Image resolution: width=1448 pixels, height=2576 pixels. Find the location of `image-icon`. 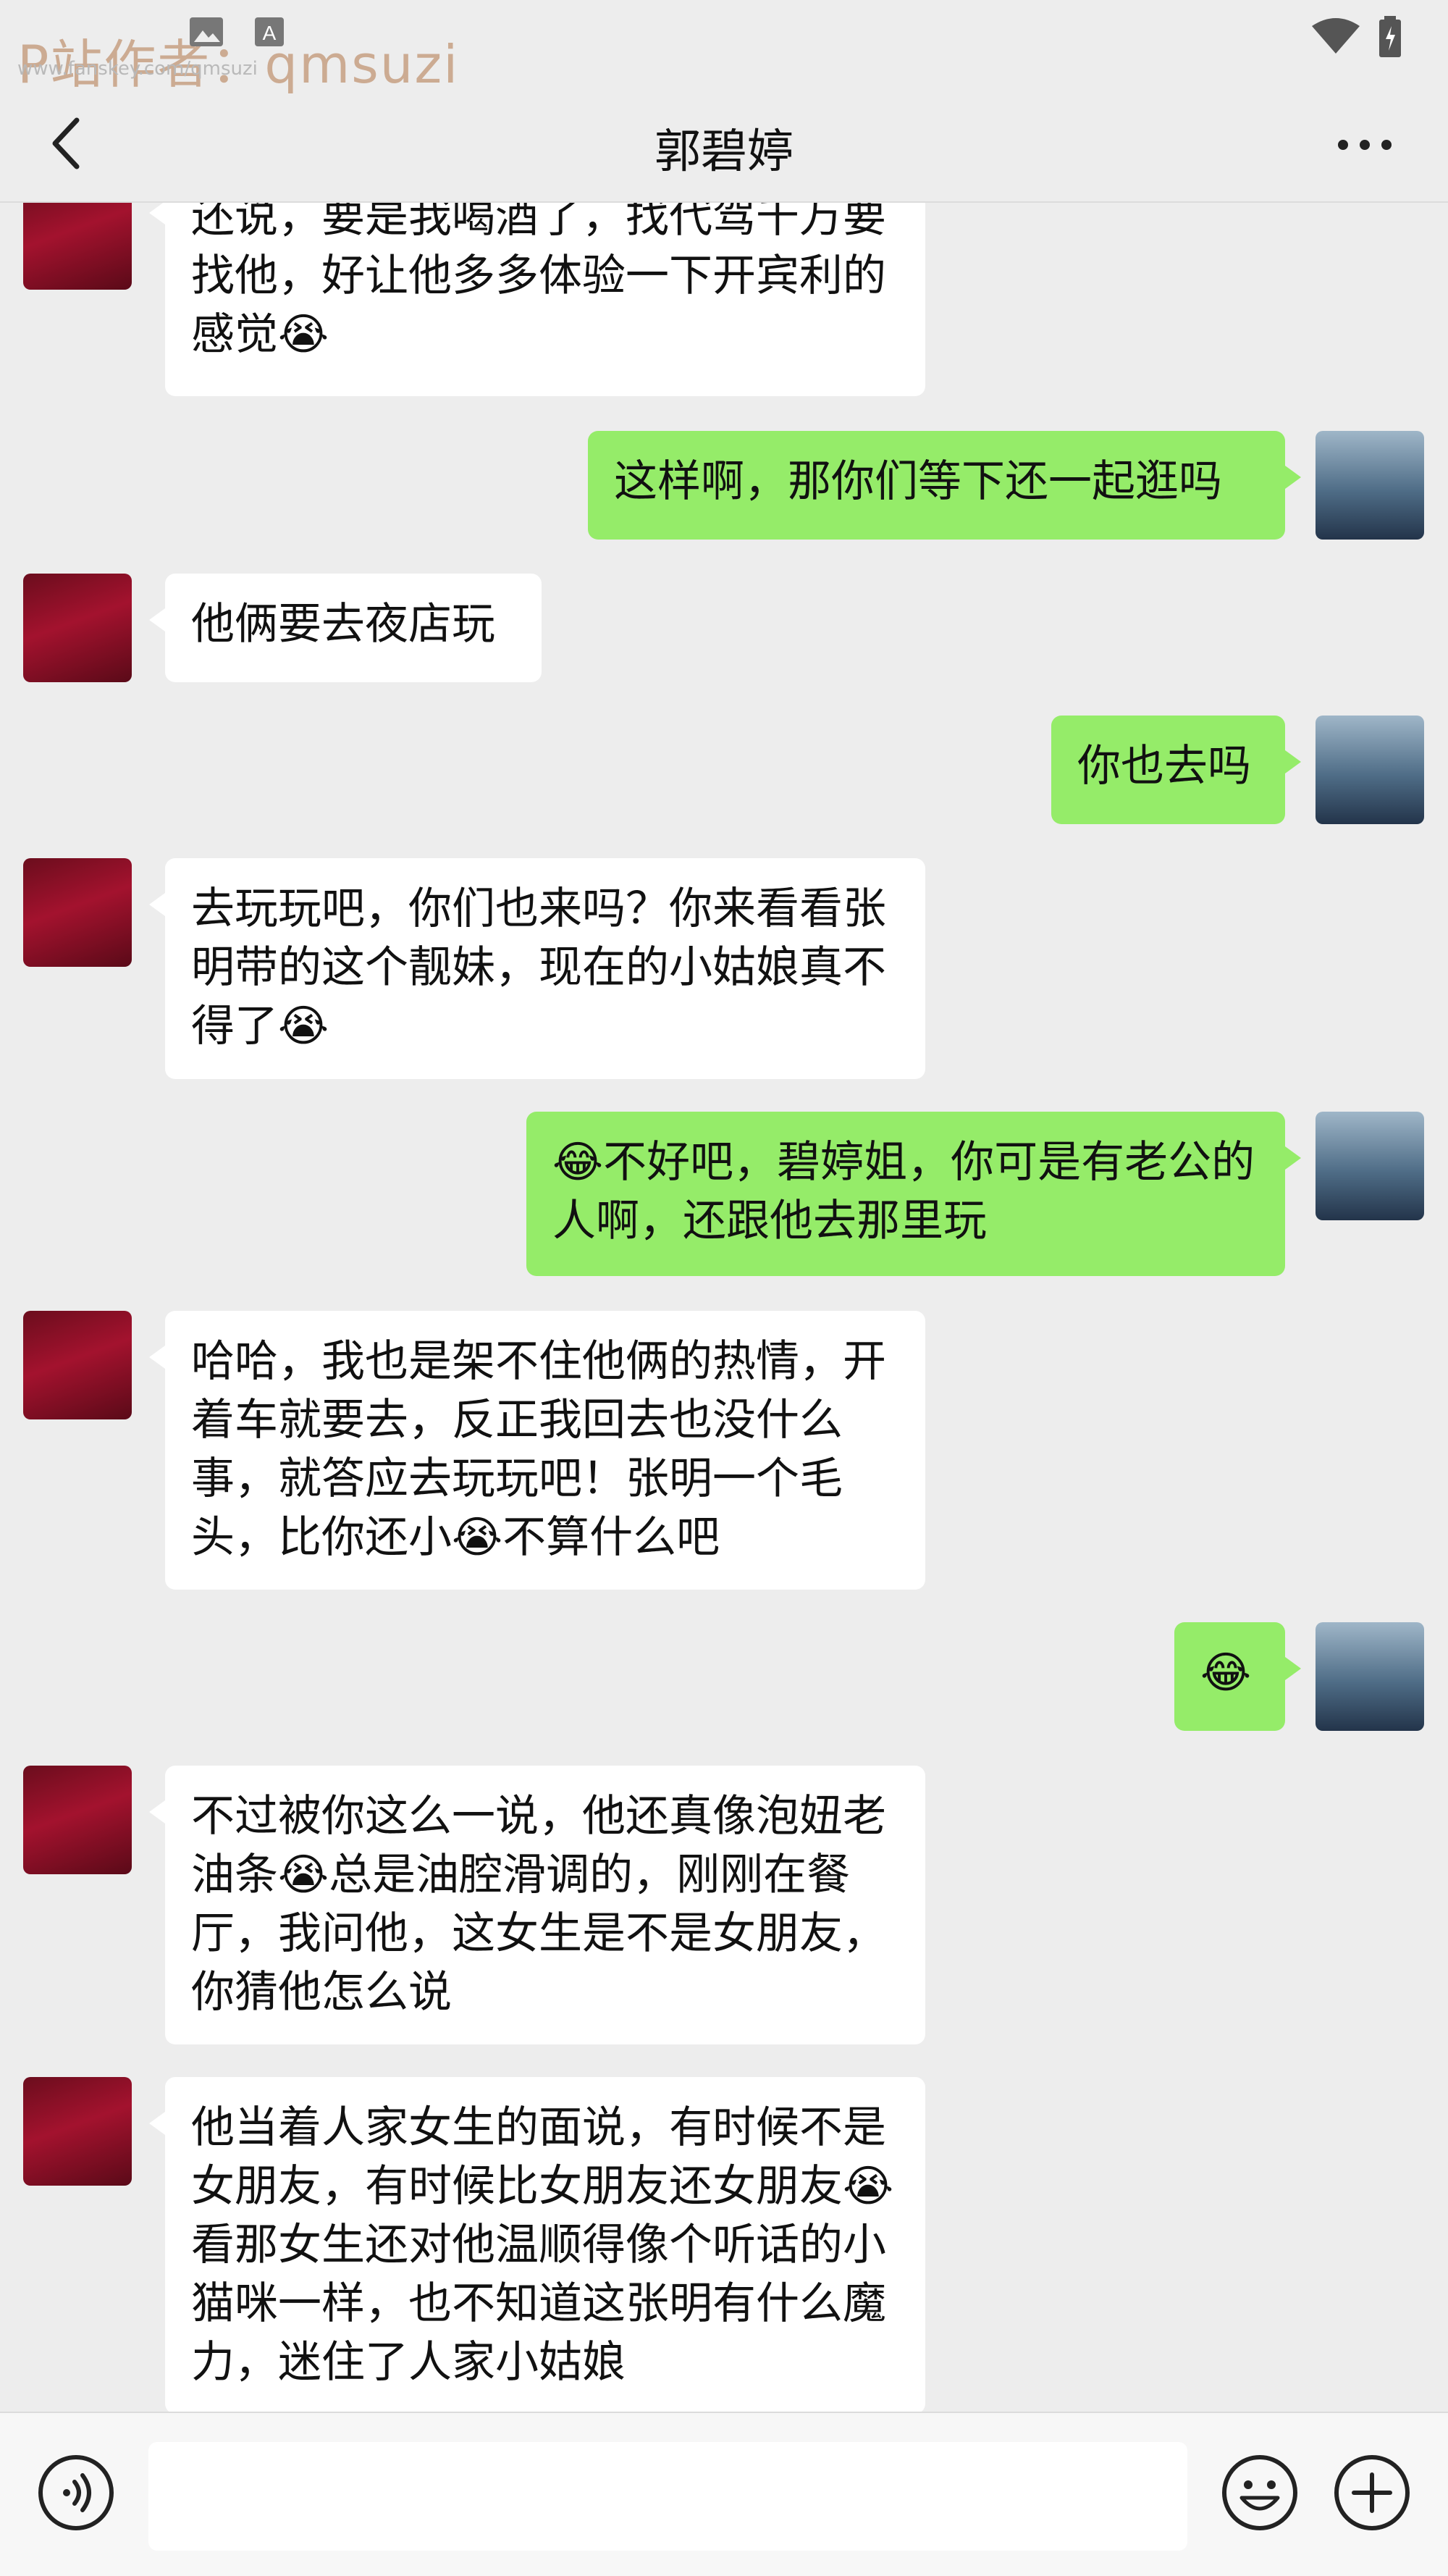

image-icon is located at coordinates (206, 31).